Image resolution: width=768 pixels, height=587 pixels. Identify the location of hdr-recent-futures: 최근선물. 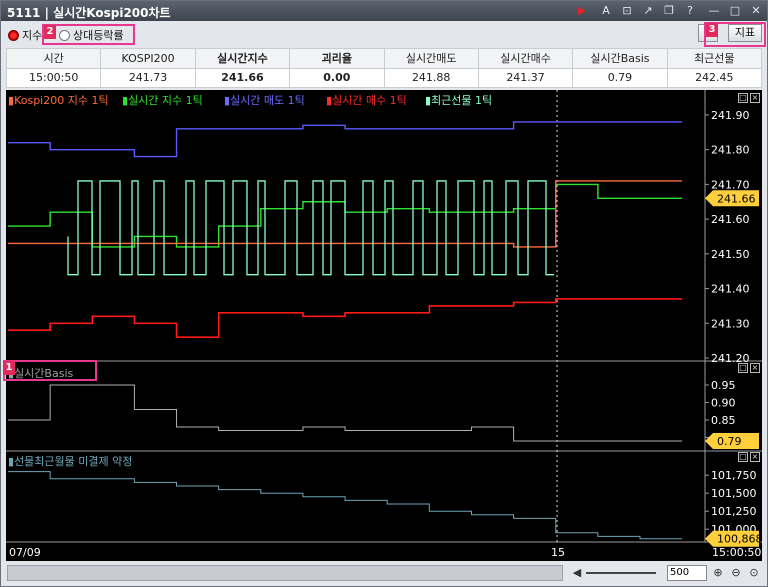
(714, 58).